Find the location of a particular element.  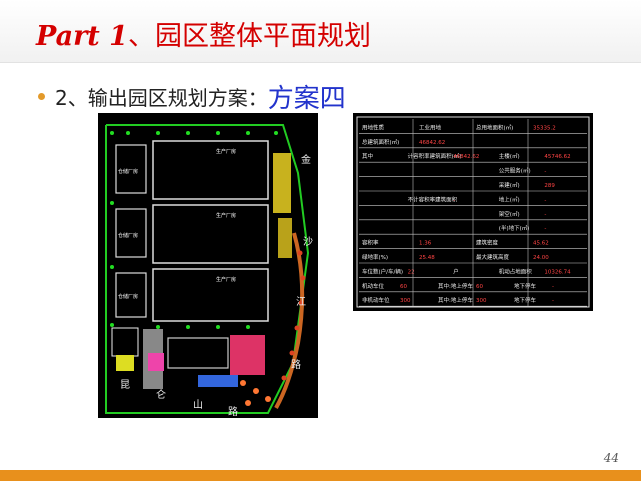

road-label-6: 仑 is located at coordinates (161, 394).